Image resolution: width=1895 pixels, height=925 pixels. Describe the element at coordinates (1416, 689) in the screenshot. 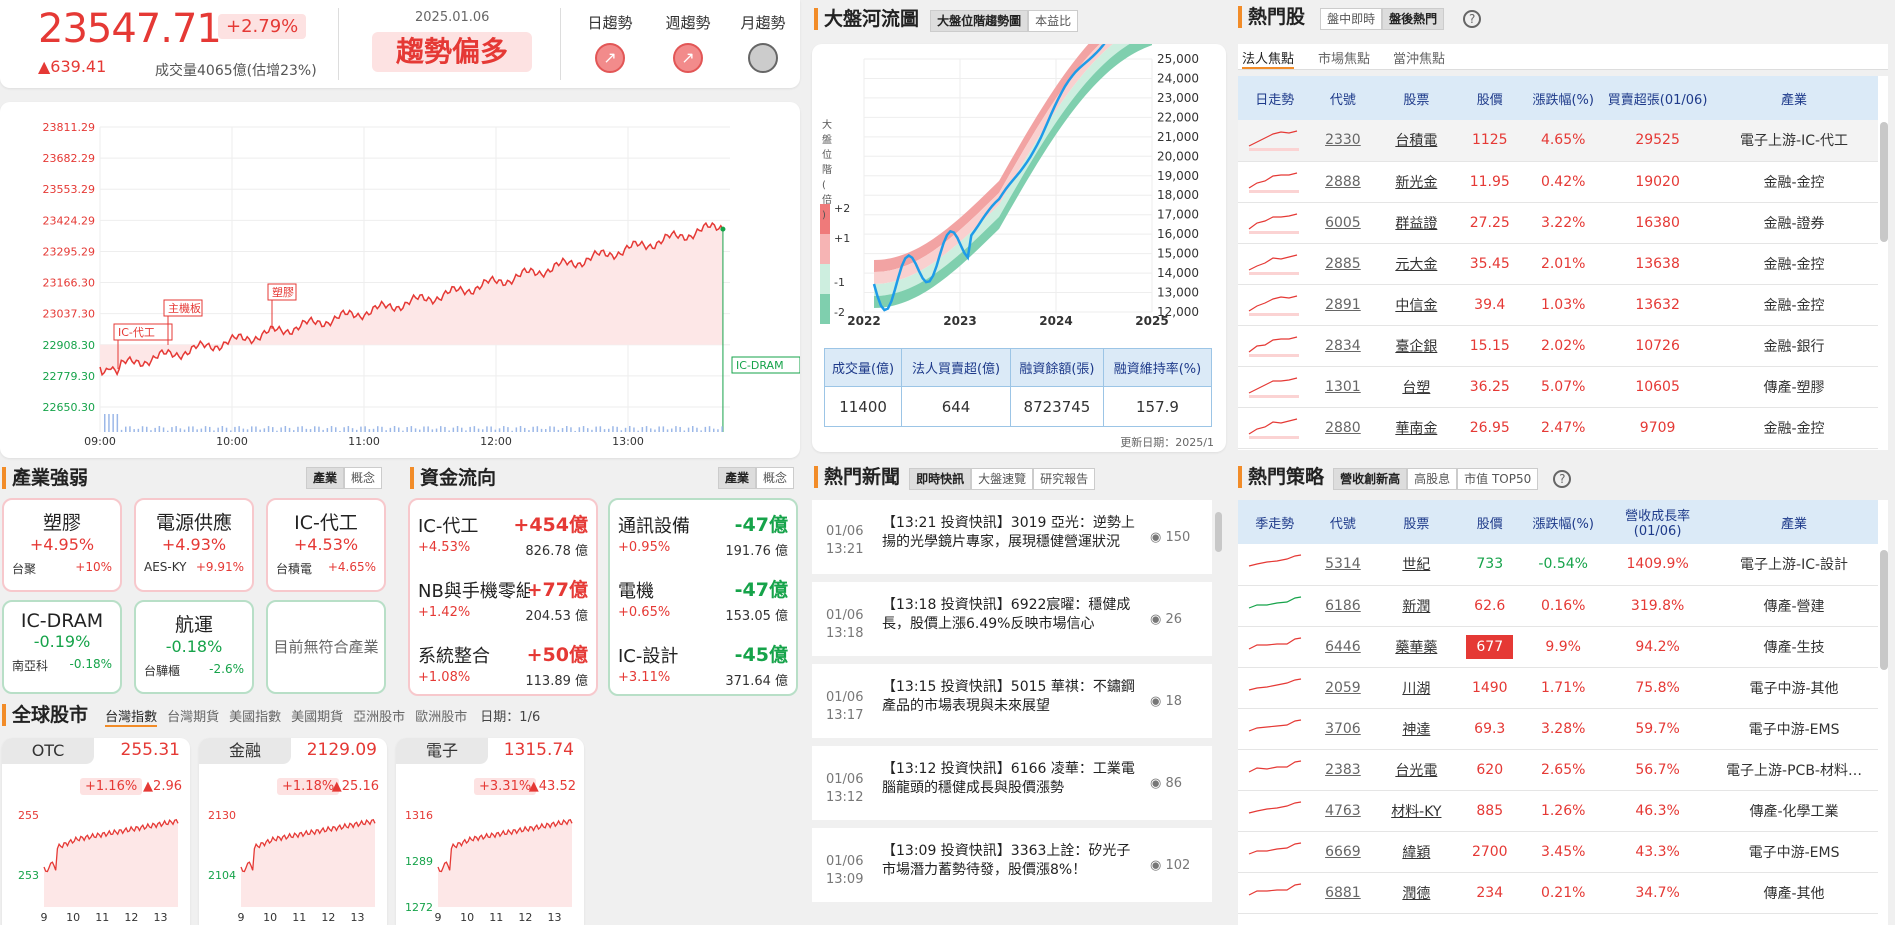

I see `stock-name: 川湖` at that location.